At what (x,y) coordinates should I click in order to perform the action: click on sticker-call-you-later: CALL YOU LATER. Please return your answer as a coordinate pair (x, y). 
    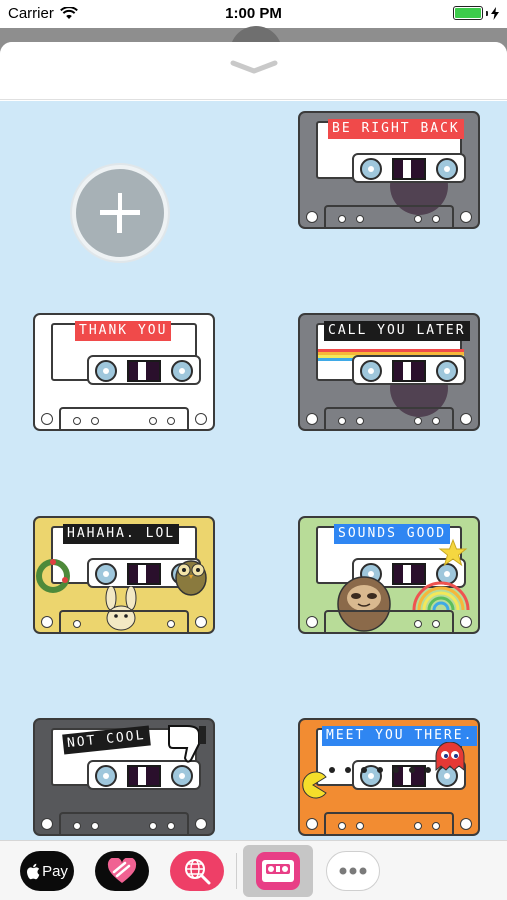
    Looking at the image, I should click on (389, 372).